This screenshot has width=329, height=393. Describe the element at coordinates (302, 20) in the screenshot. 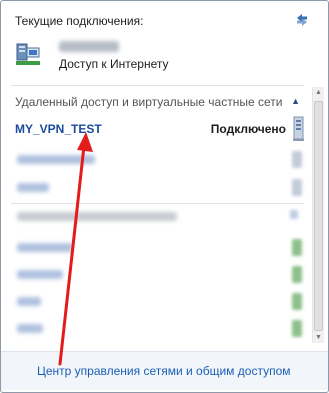

I see `refresh-icon` at that location.